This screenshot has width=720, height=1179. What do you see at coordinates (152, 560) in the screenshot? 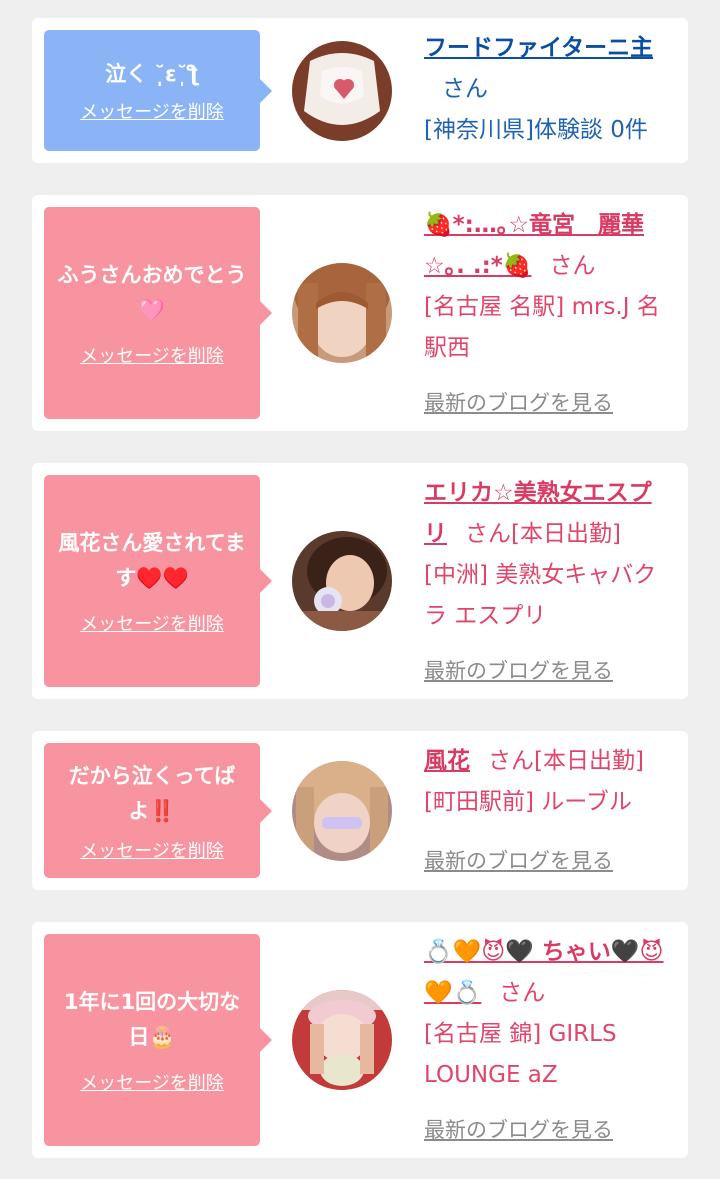
I see `message-text: 風花さん愛されてます♥️♥️` at bounding box center [152, 560].